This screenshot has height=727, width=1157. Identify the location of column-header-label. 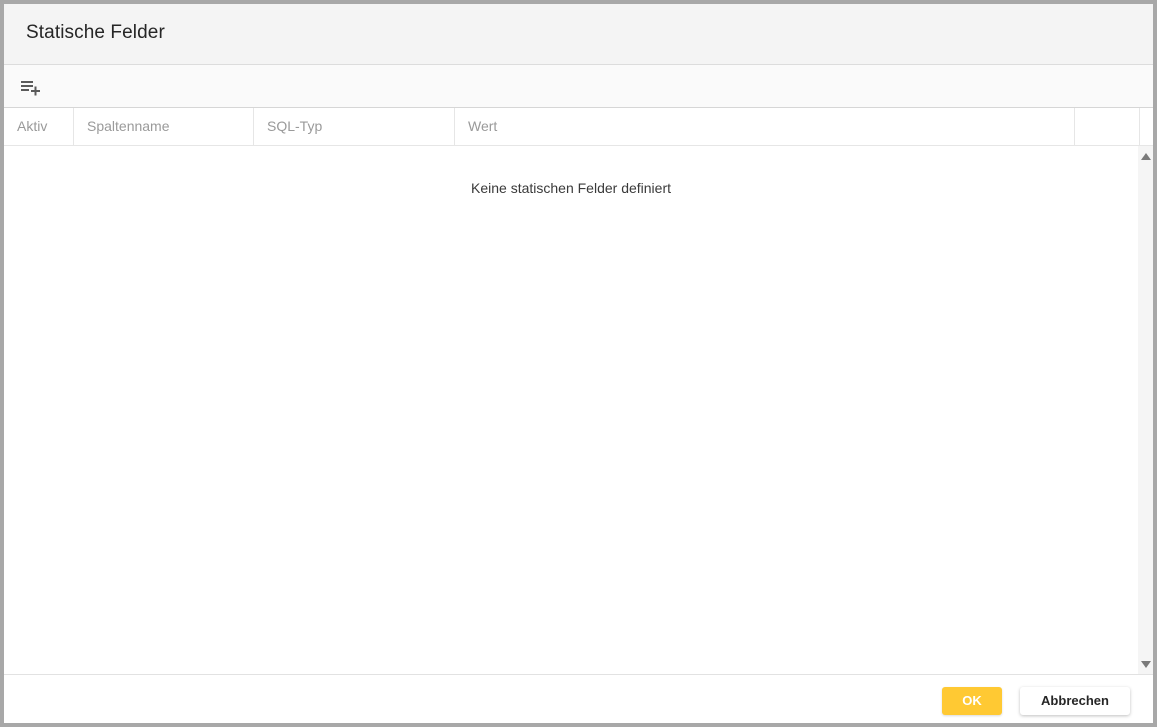
(1081, 126).